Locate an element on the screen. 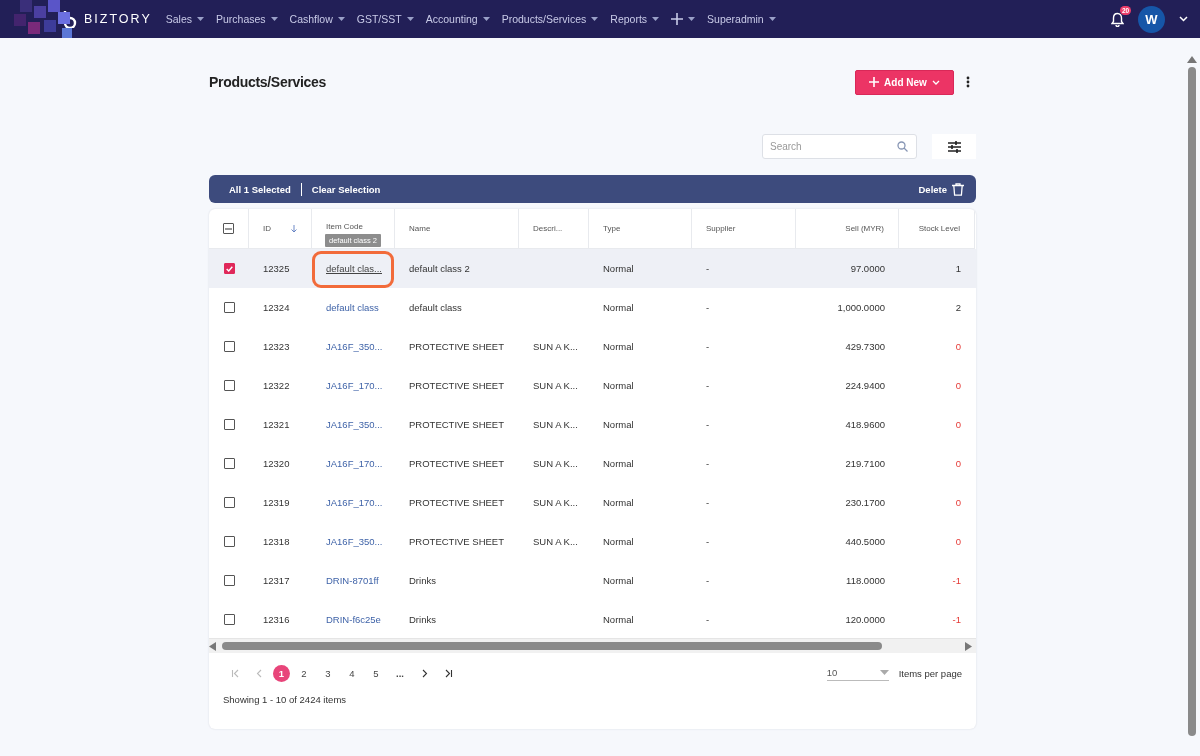 The height and width of the screenshot is (756, 1200). page-button: 3 is located at coordinates (328, 673).